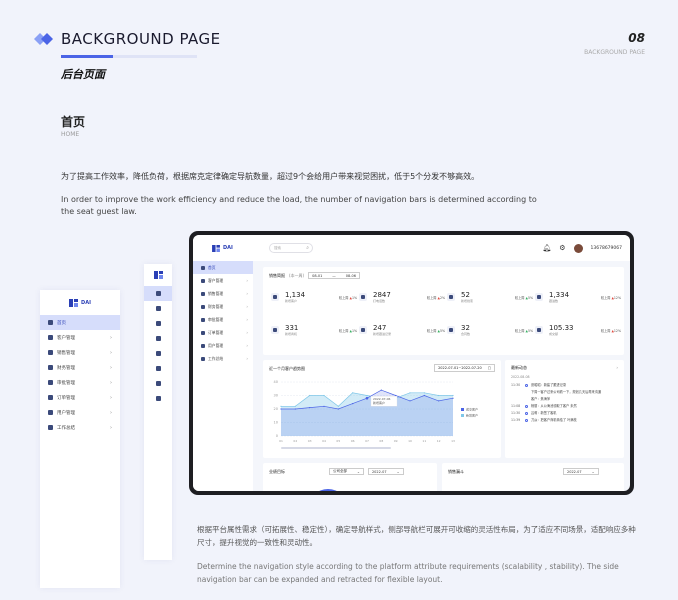 The width and height of the screenshot is (678, 600). I want to click on nav-item-0: 首页, so click(80, 322).